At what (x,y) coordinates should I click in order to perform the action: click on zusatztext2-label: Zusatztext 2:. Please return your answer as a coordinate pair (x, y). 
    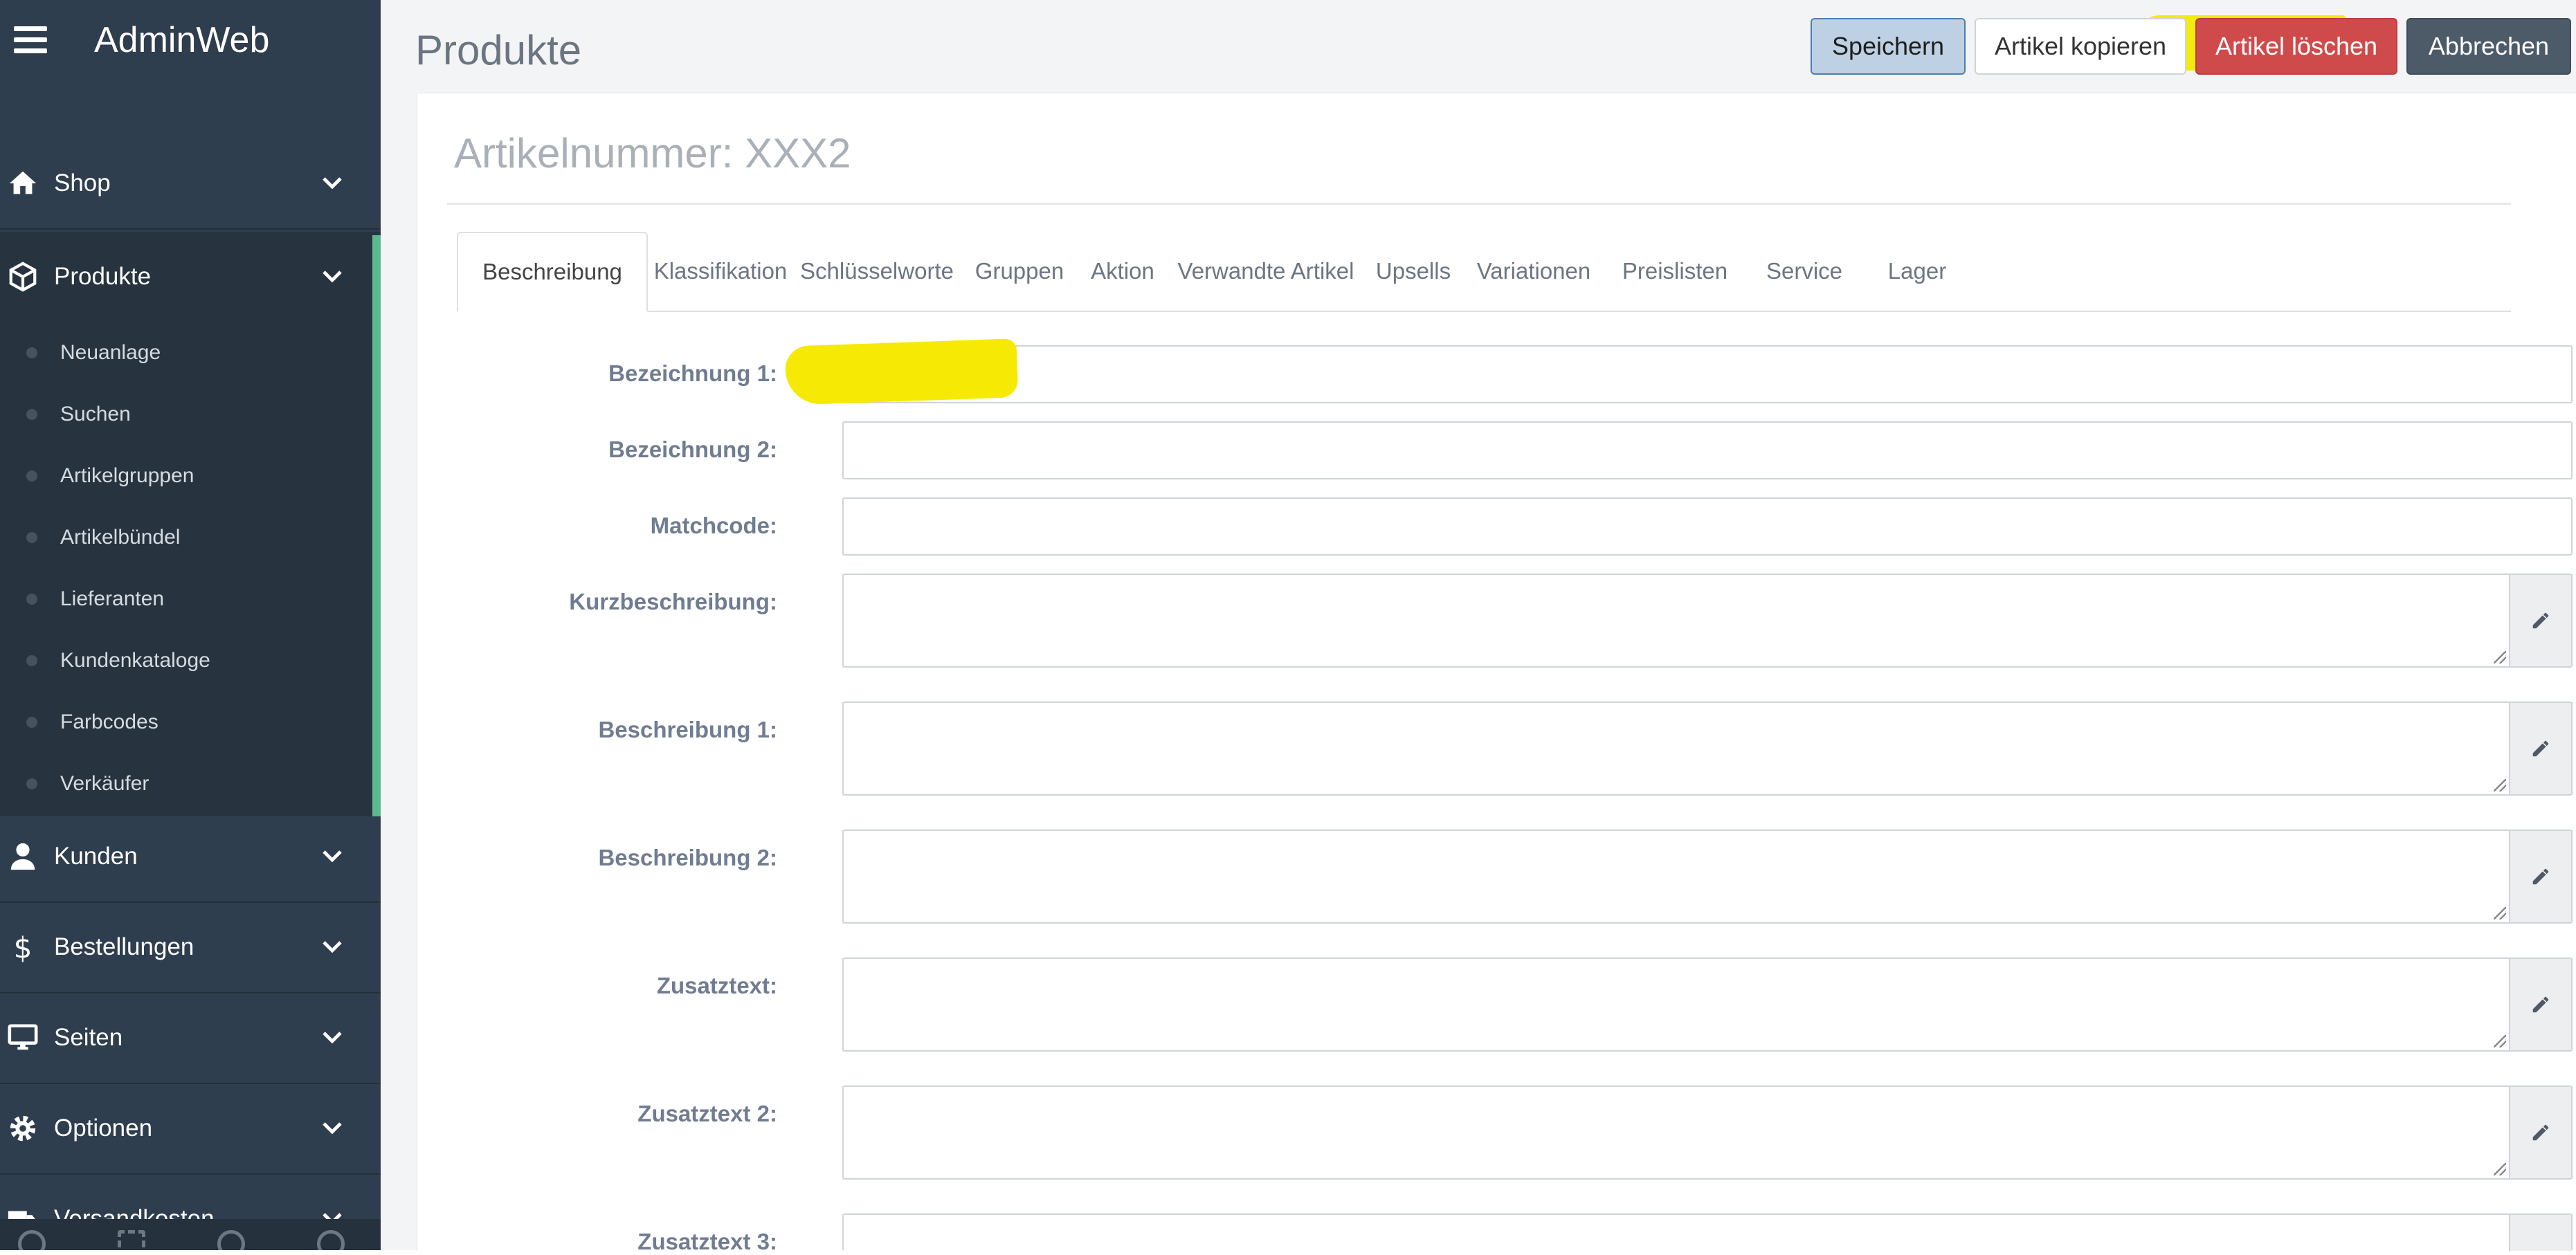
    Looking at the image, I should click on (707, 1113).